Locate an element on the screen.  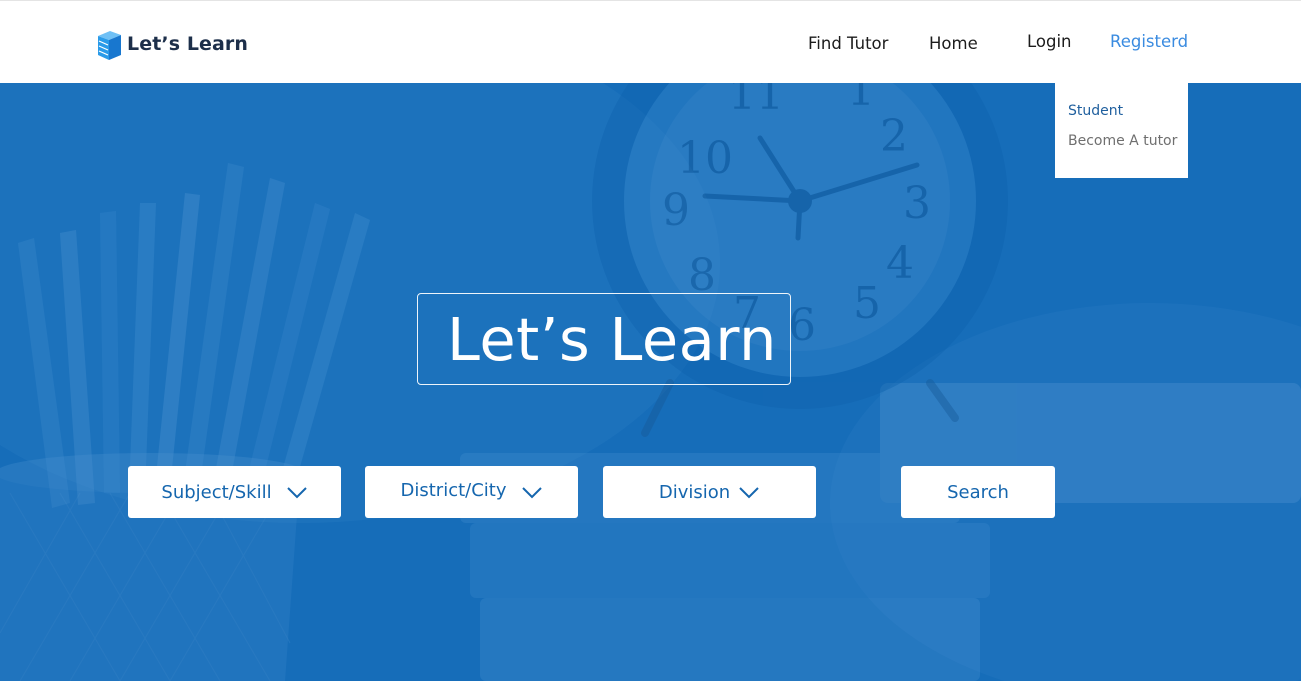
menu-item-become-tutor: Become A tutor is located at coordinates (1122, 141).